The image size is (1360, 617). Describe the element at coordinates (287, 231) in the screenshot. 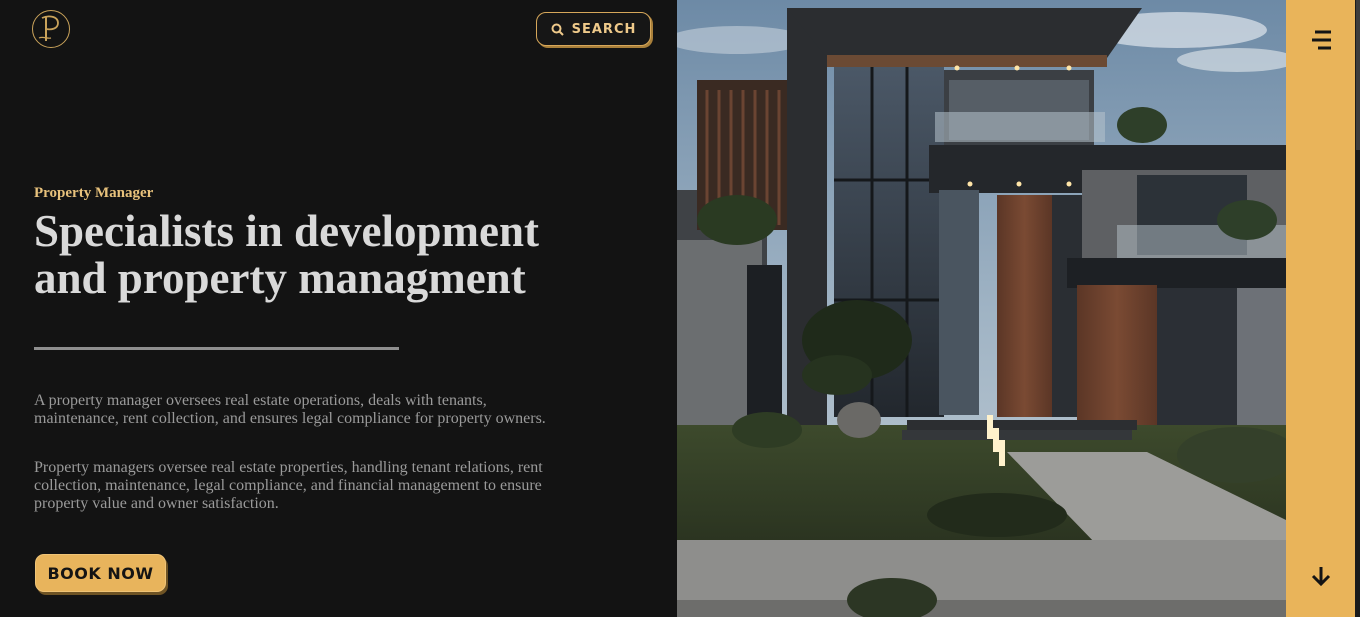

I see `headline-line-1: Specialists in development` at that location.